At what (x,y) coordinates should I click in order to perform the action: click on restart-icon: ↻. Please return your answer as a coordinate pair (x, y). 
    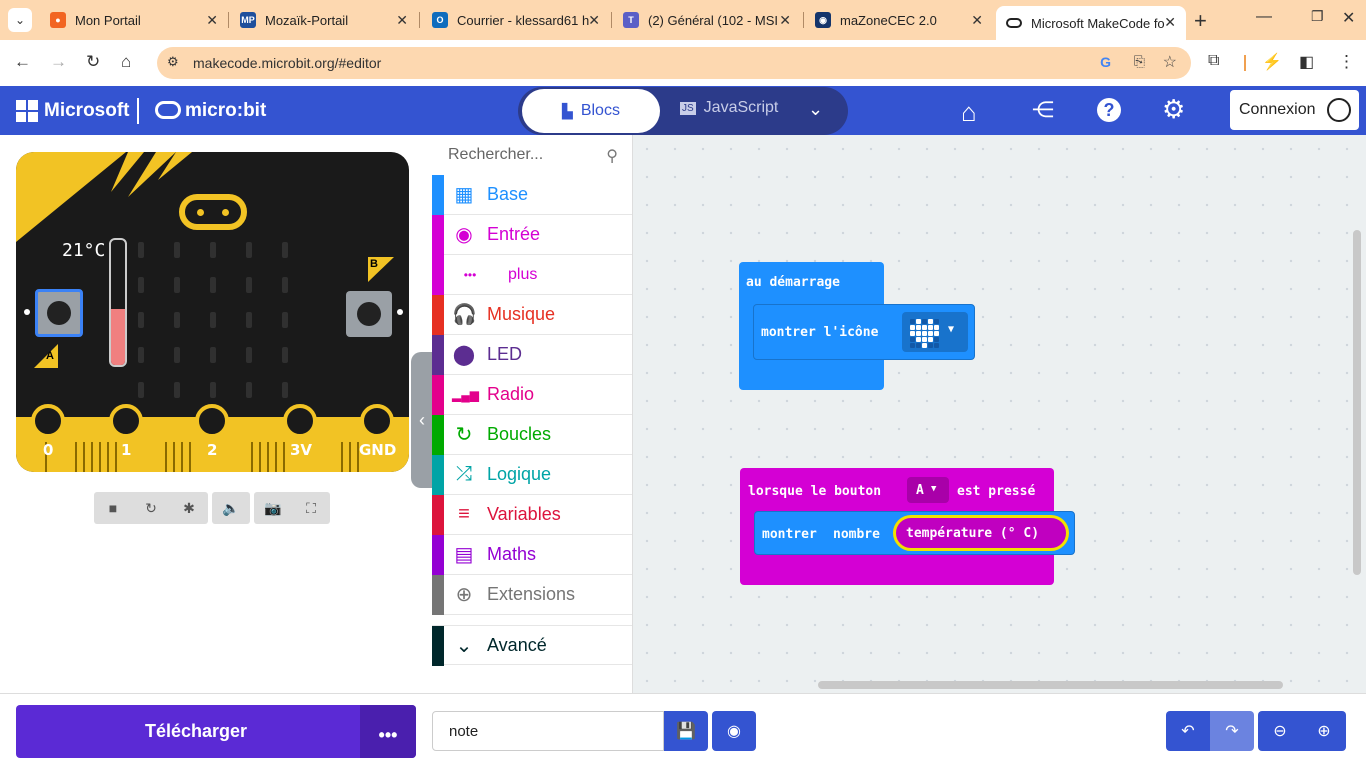
    Looking at the image, I should click on (151, 508).